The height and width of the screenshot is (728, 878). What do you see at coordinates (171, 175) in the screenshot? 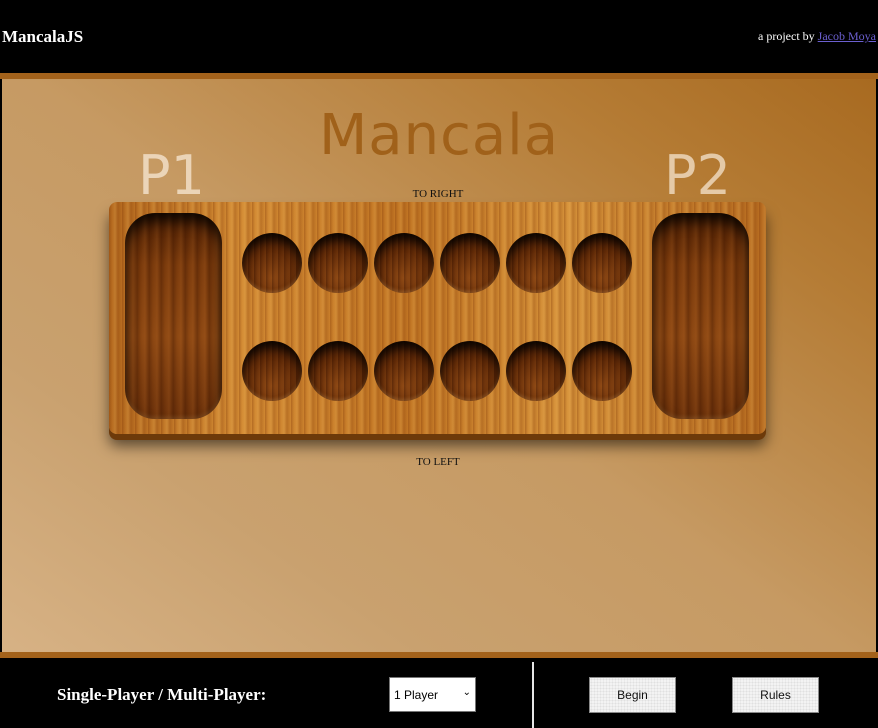
I see `player1-label: P1` at bounding box center [171, 175].